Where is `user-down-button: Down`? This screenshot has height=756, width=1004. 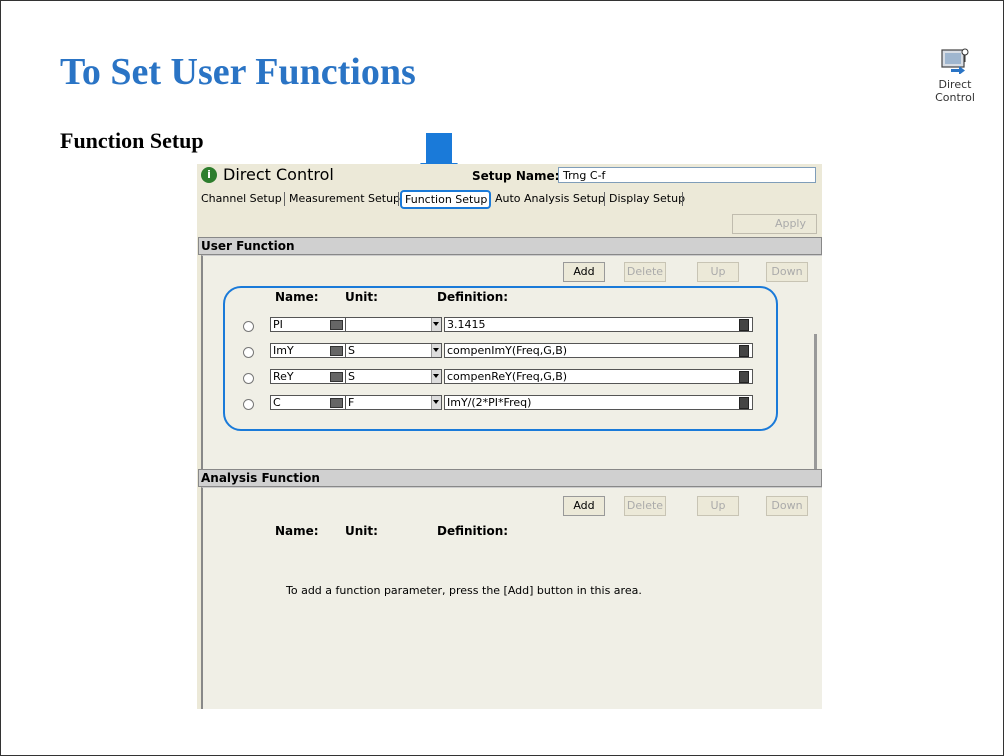
user-down-button: Down is located at coordinates (787, 272).